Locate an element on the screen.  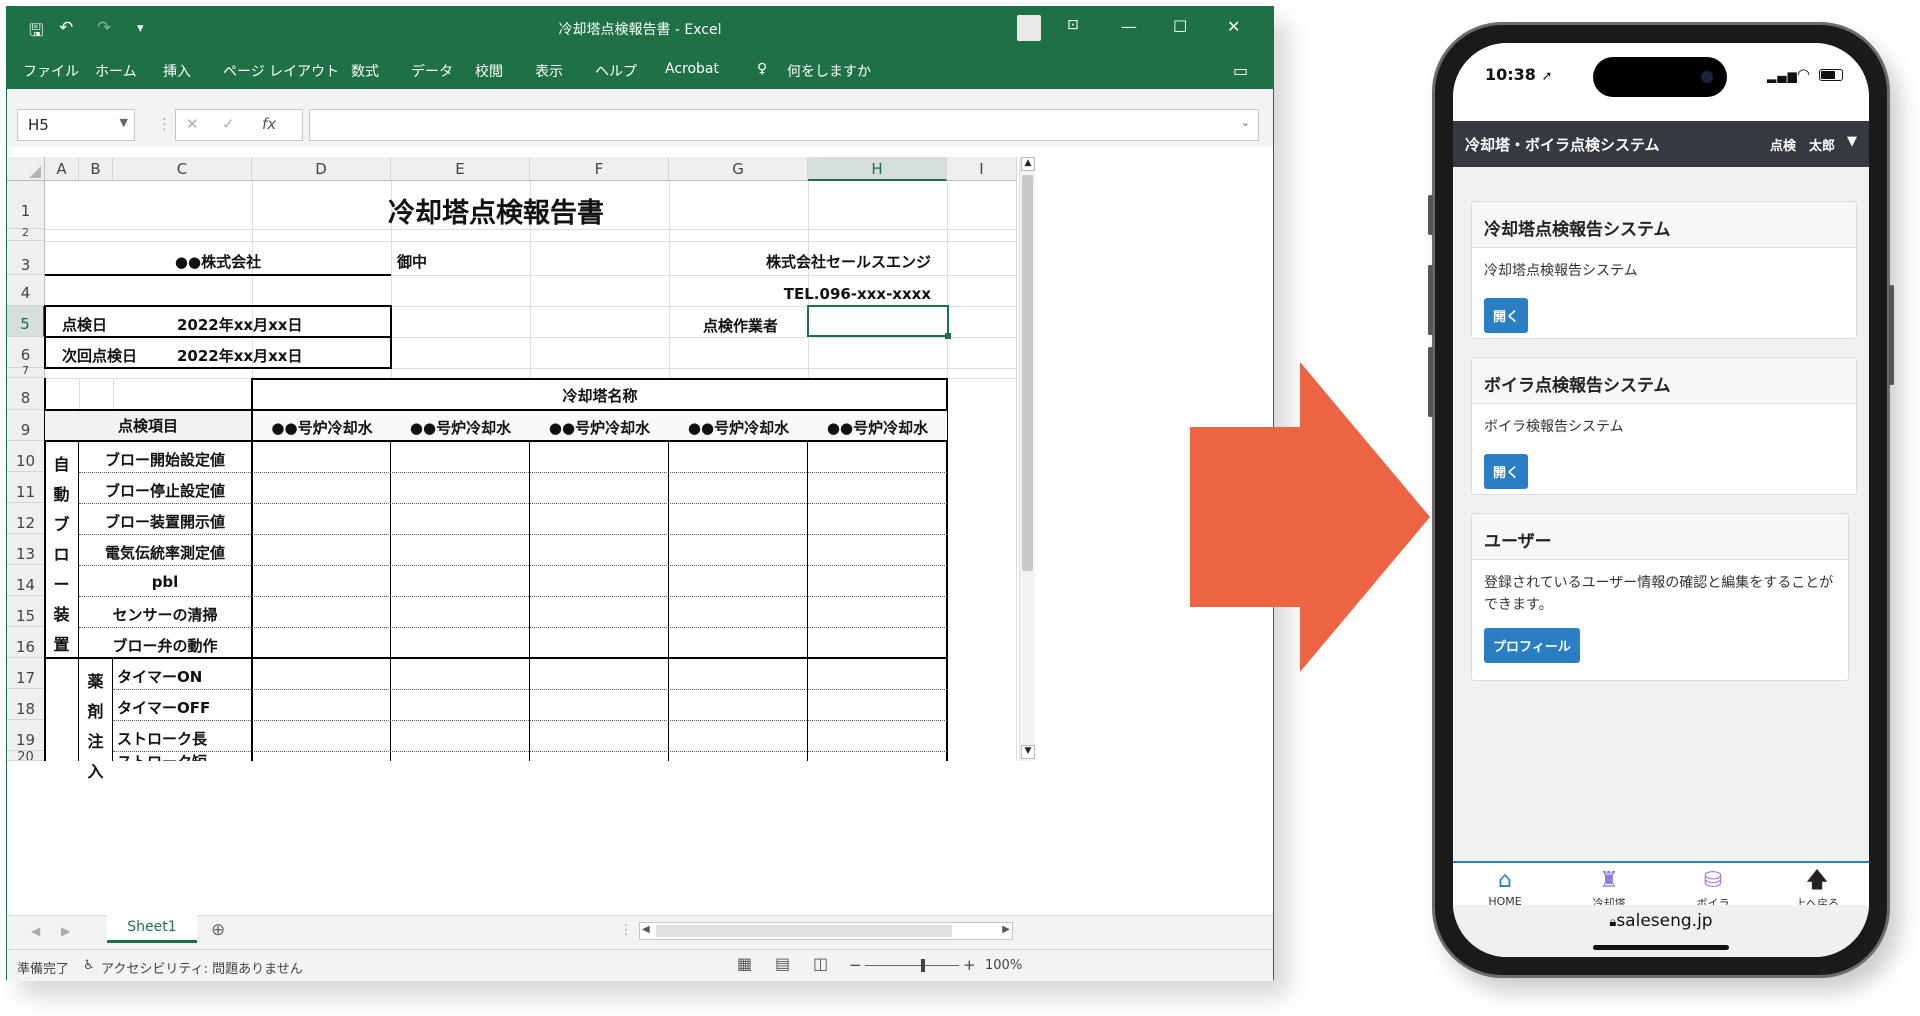
divider is located at coordinates (218, 337).